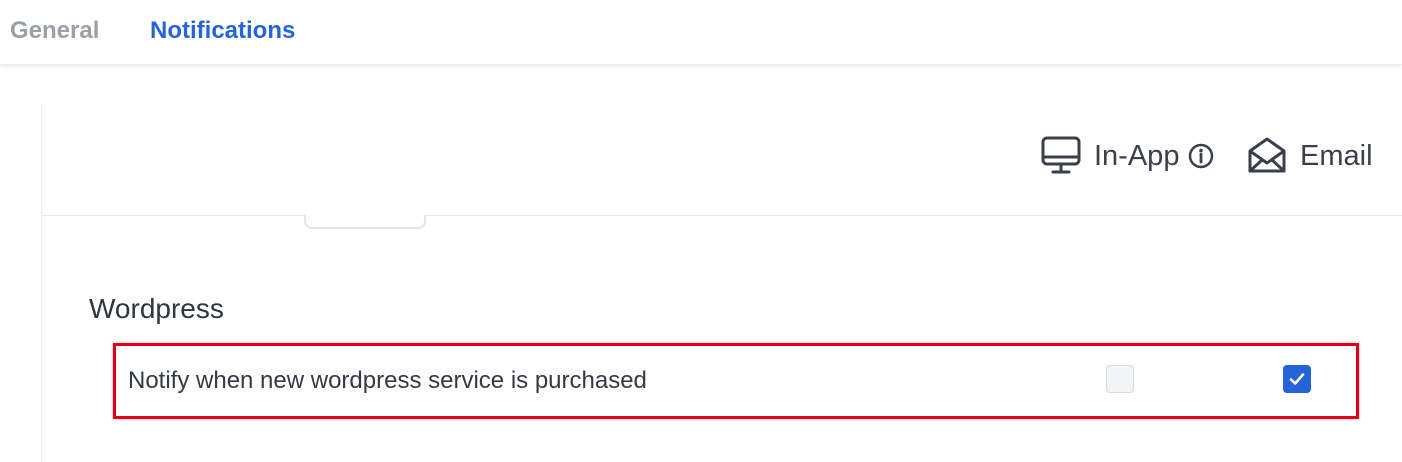 The width and height of the screenshot is (1402, 462). I want to click on tab-general: General, so click(54, 31).